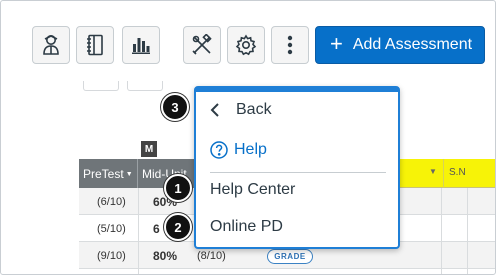 Image resolution: width=496 pixels, height=275 pixels. I want to click on step-callout-1: 1, so click(178, 188).